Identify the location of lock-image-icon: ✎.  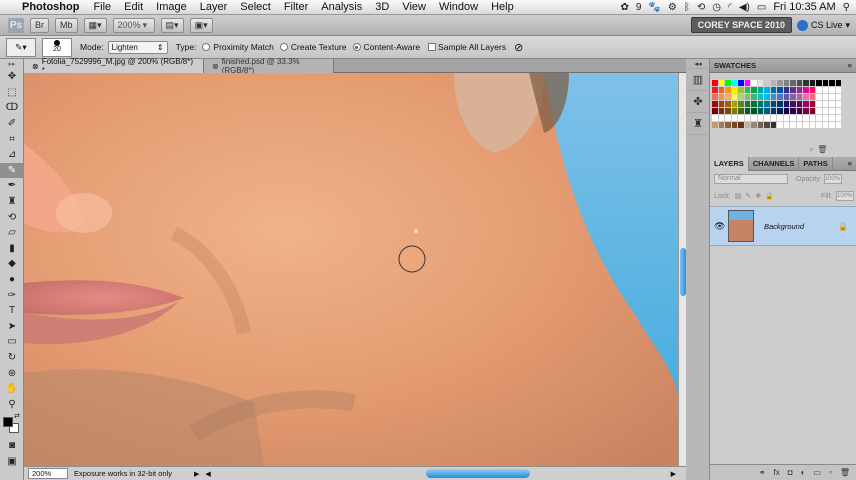
(748, 196).